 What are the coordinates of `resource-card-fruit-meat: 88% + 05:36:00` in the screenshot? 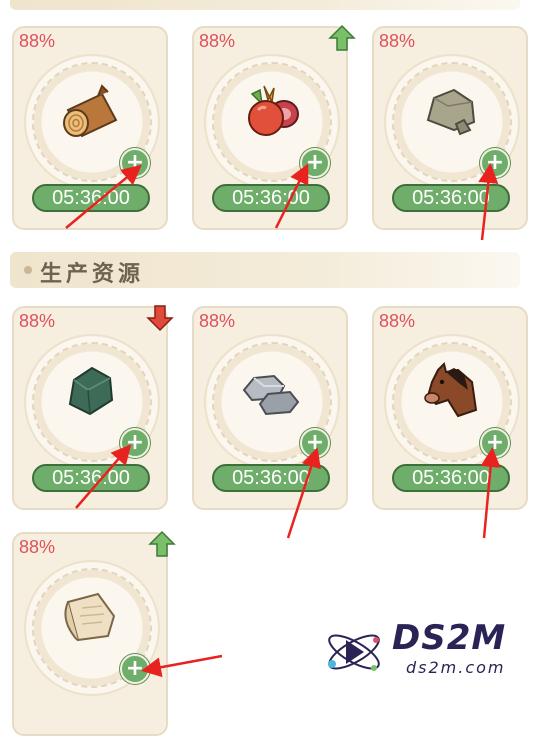 It's located at (270, 128).